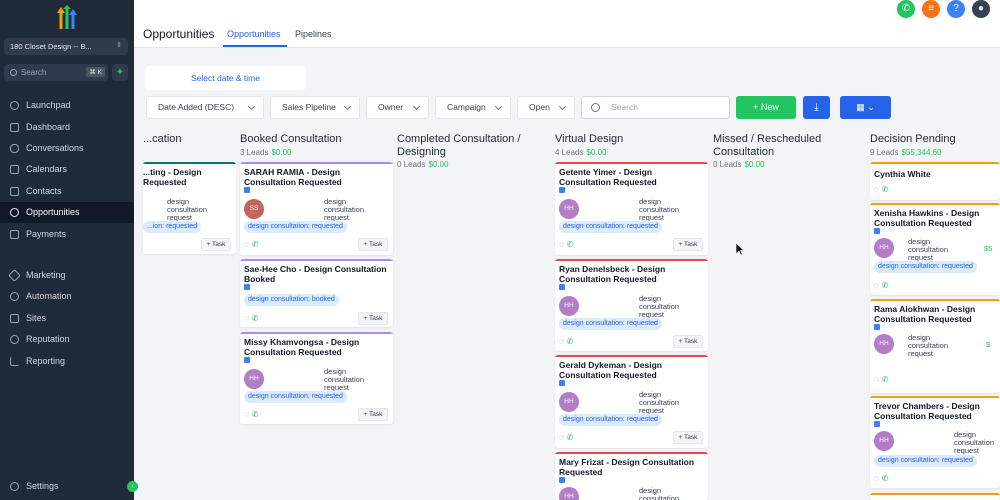  Describe the element at coordinates (56, 72) in the screenshot. I see `sidebar-search: Search ⌘ K` at that location.